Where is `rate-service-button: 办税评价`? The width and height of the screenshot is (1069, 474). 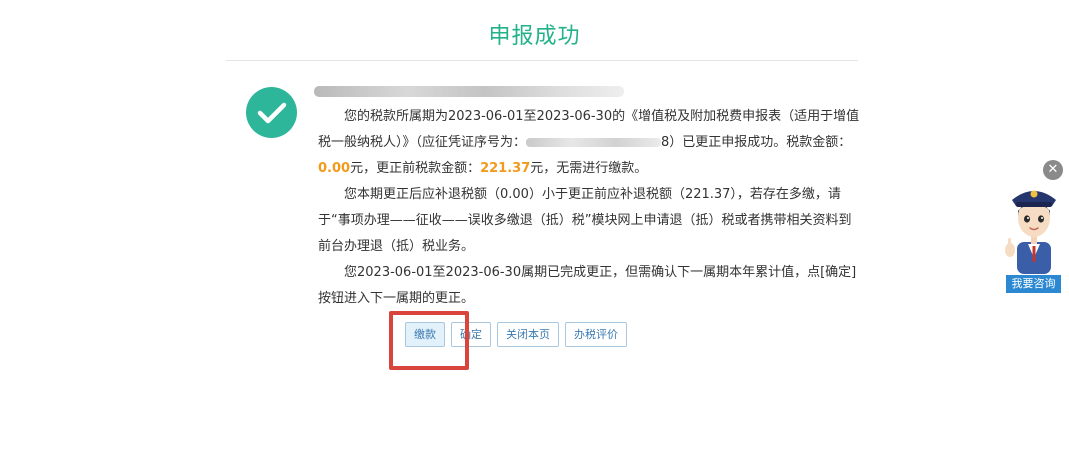 rate-service-button: 办税评价 is located at coordinates (596, 334).